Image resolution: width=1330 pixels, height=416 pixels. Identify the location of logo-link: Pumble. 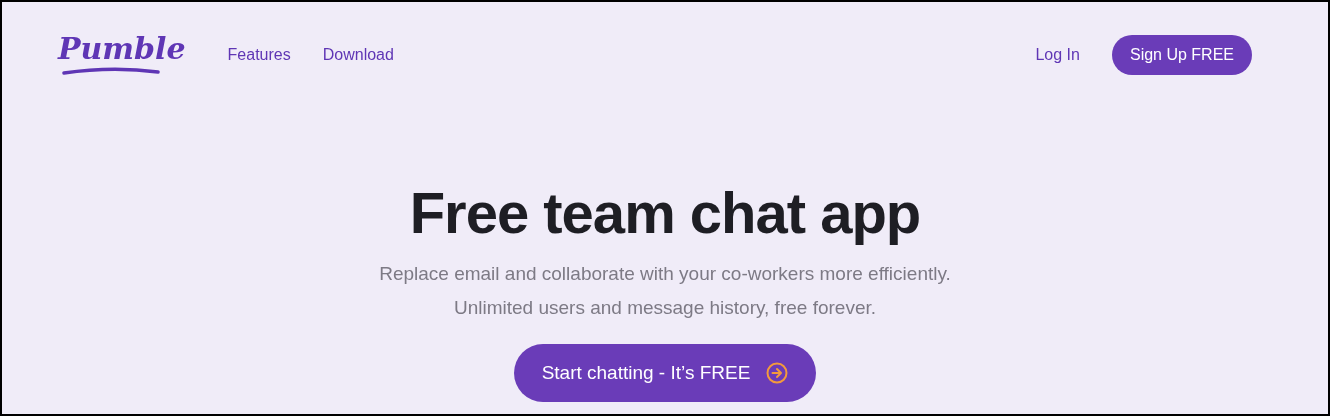
(122, 55).